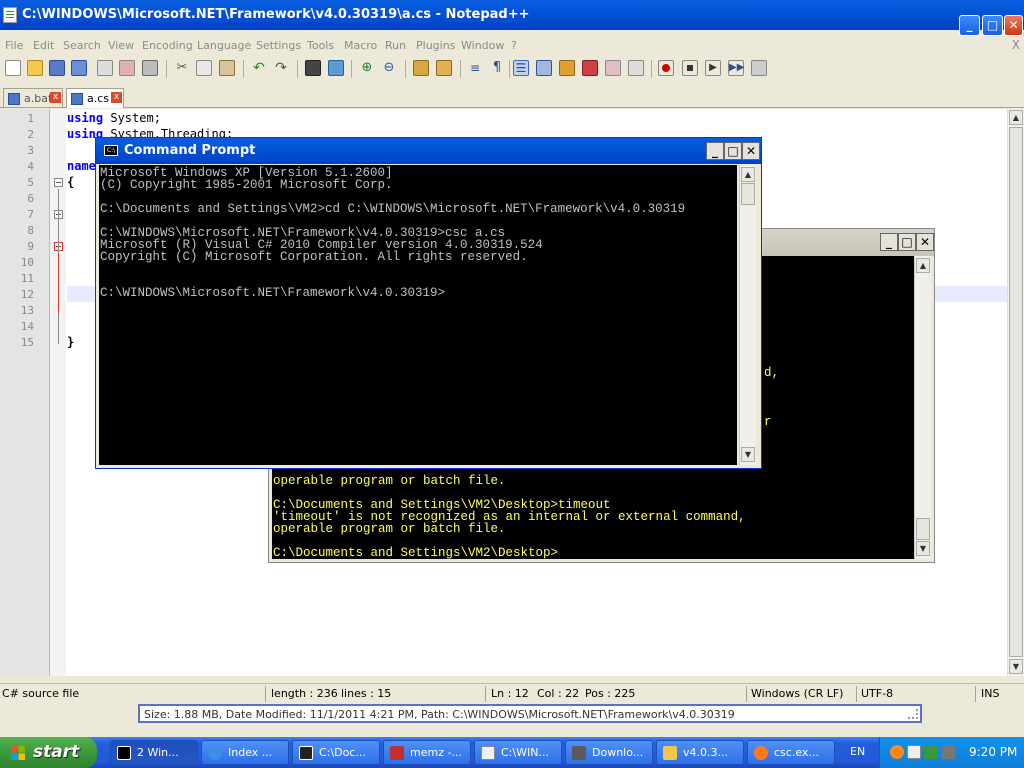  I want to click on print-icon, so click(150, 68).